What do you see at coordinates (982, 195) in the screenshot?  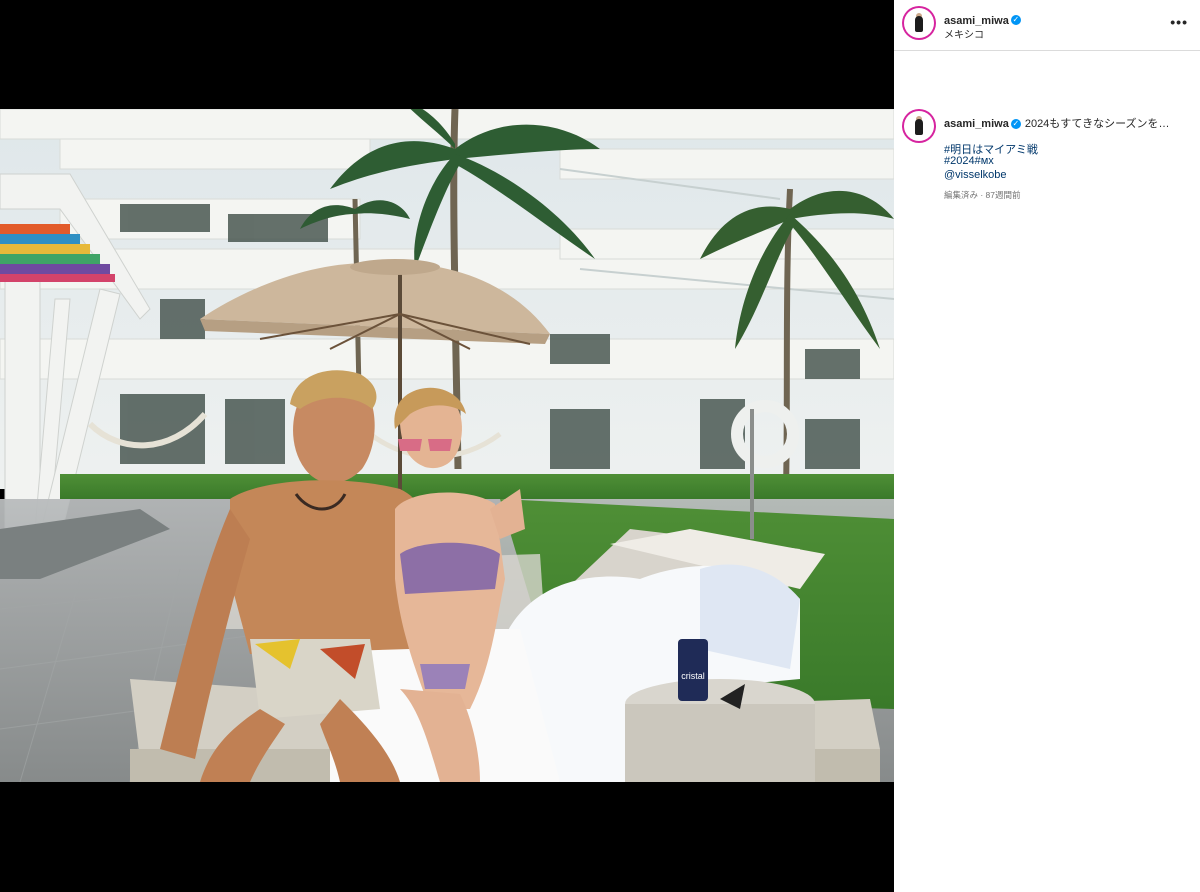 I see `post-meta: 編集済み · 87週間前` at bounding box center [982, 195].